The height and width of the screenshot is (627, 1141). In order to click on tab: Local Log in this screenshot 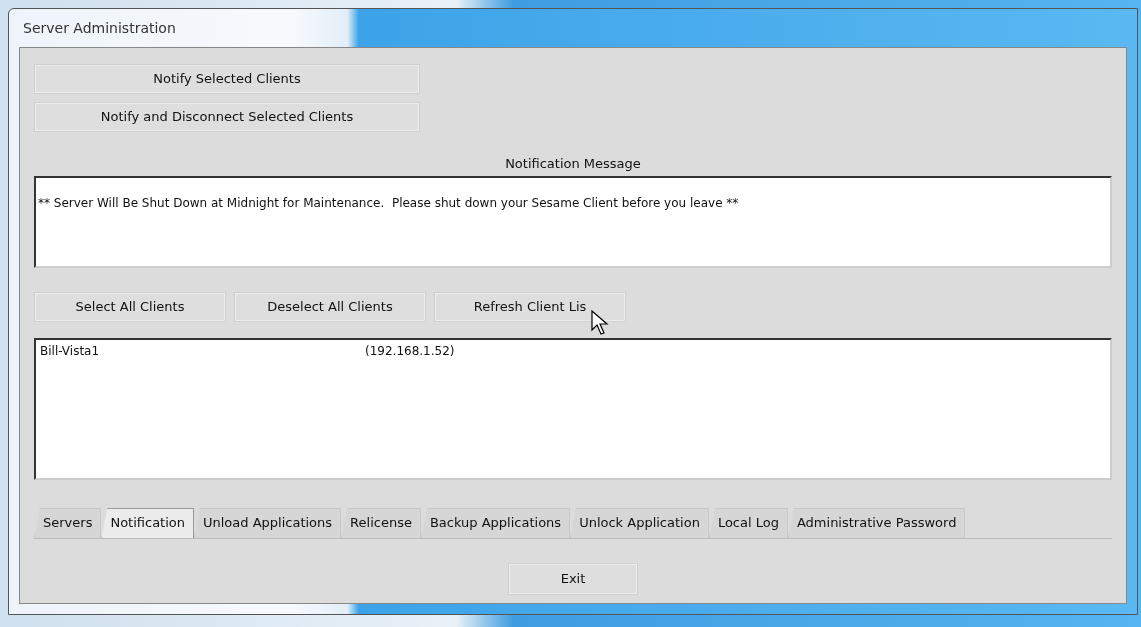, I will do `click(748, 522)`.